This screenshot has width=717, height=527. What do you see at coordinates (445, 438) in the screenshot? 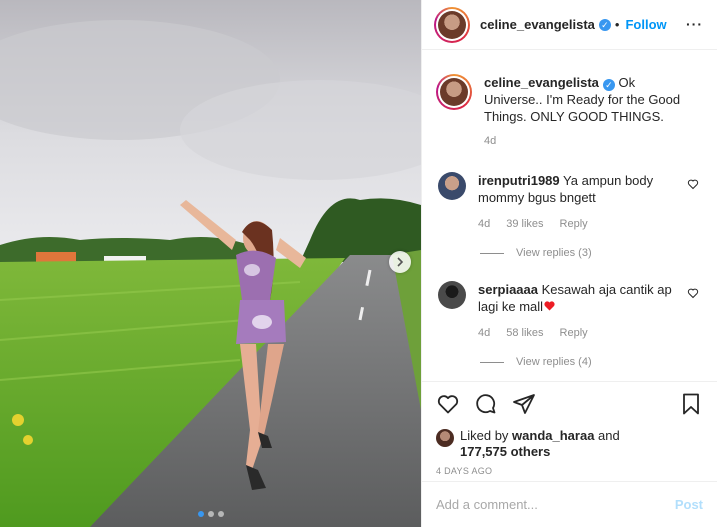
I see `liker-avatar` at bounding box center [445, 438].